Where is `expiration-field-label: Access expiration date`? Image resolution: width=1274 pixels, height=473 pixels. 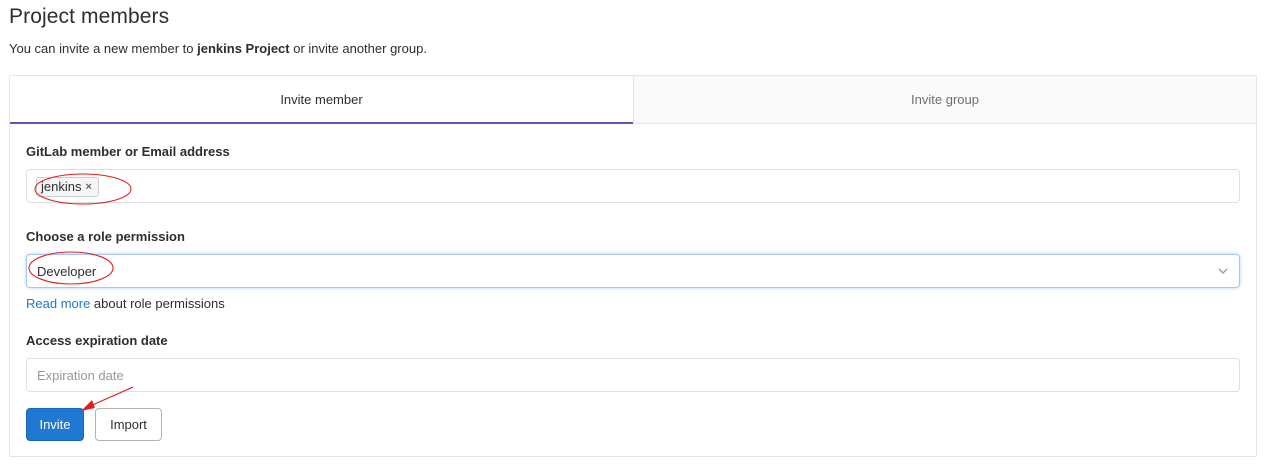 expiration-field-label: Access expiration date is located at coordinates (97, 340).